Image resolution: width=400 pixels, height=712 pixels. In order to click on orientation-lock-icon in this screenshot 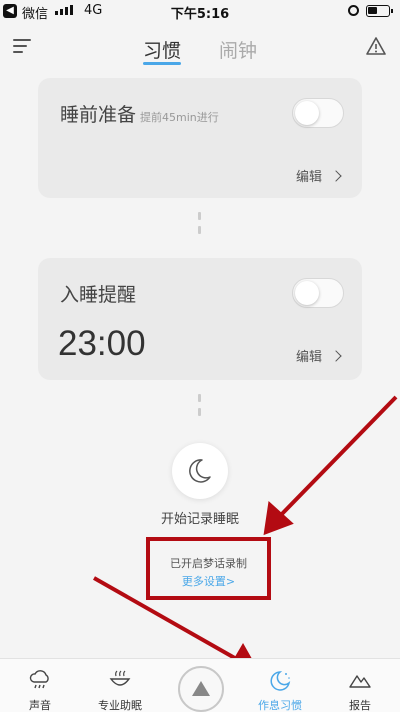, I will do `click(353, 10)`.